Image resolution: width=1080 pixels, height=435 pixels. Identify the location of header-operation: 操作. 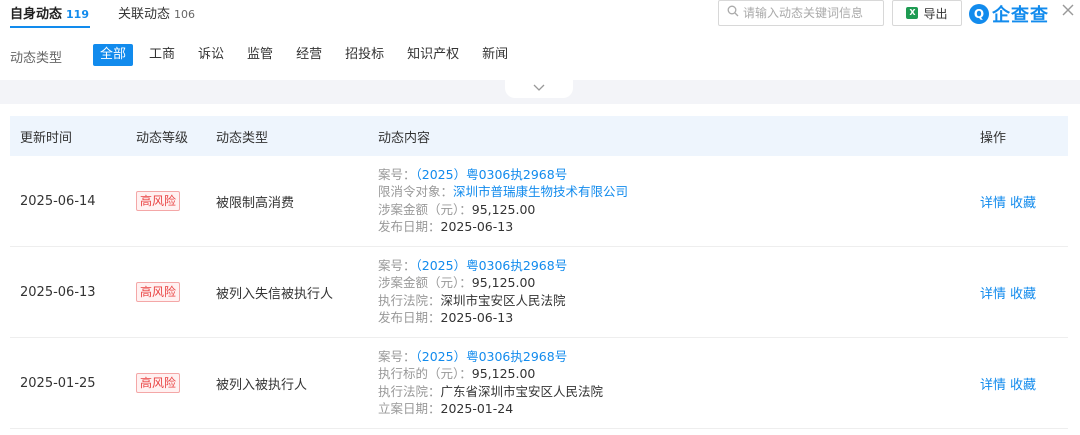
(993, 138).